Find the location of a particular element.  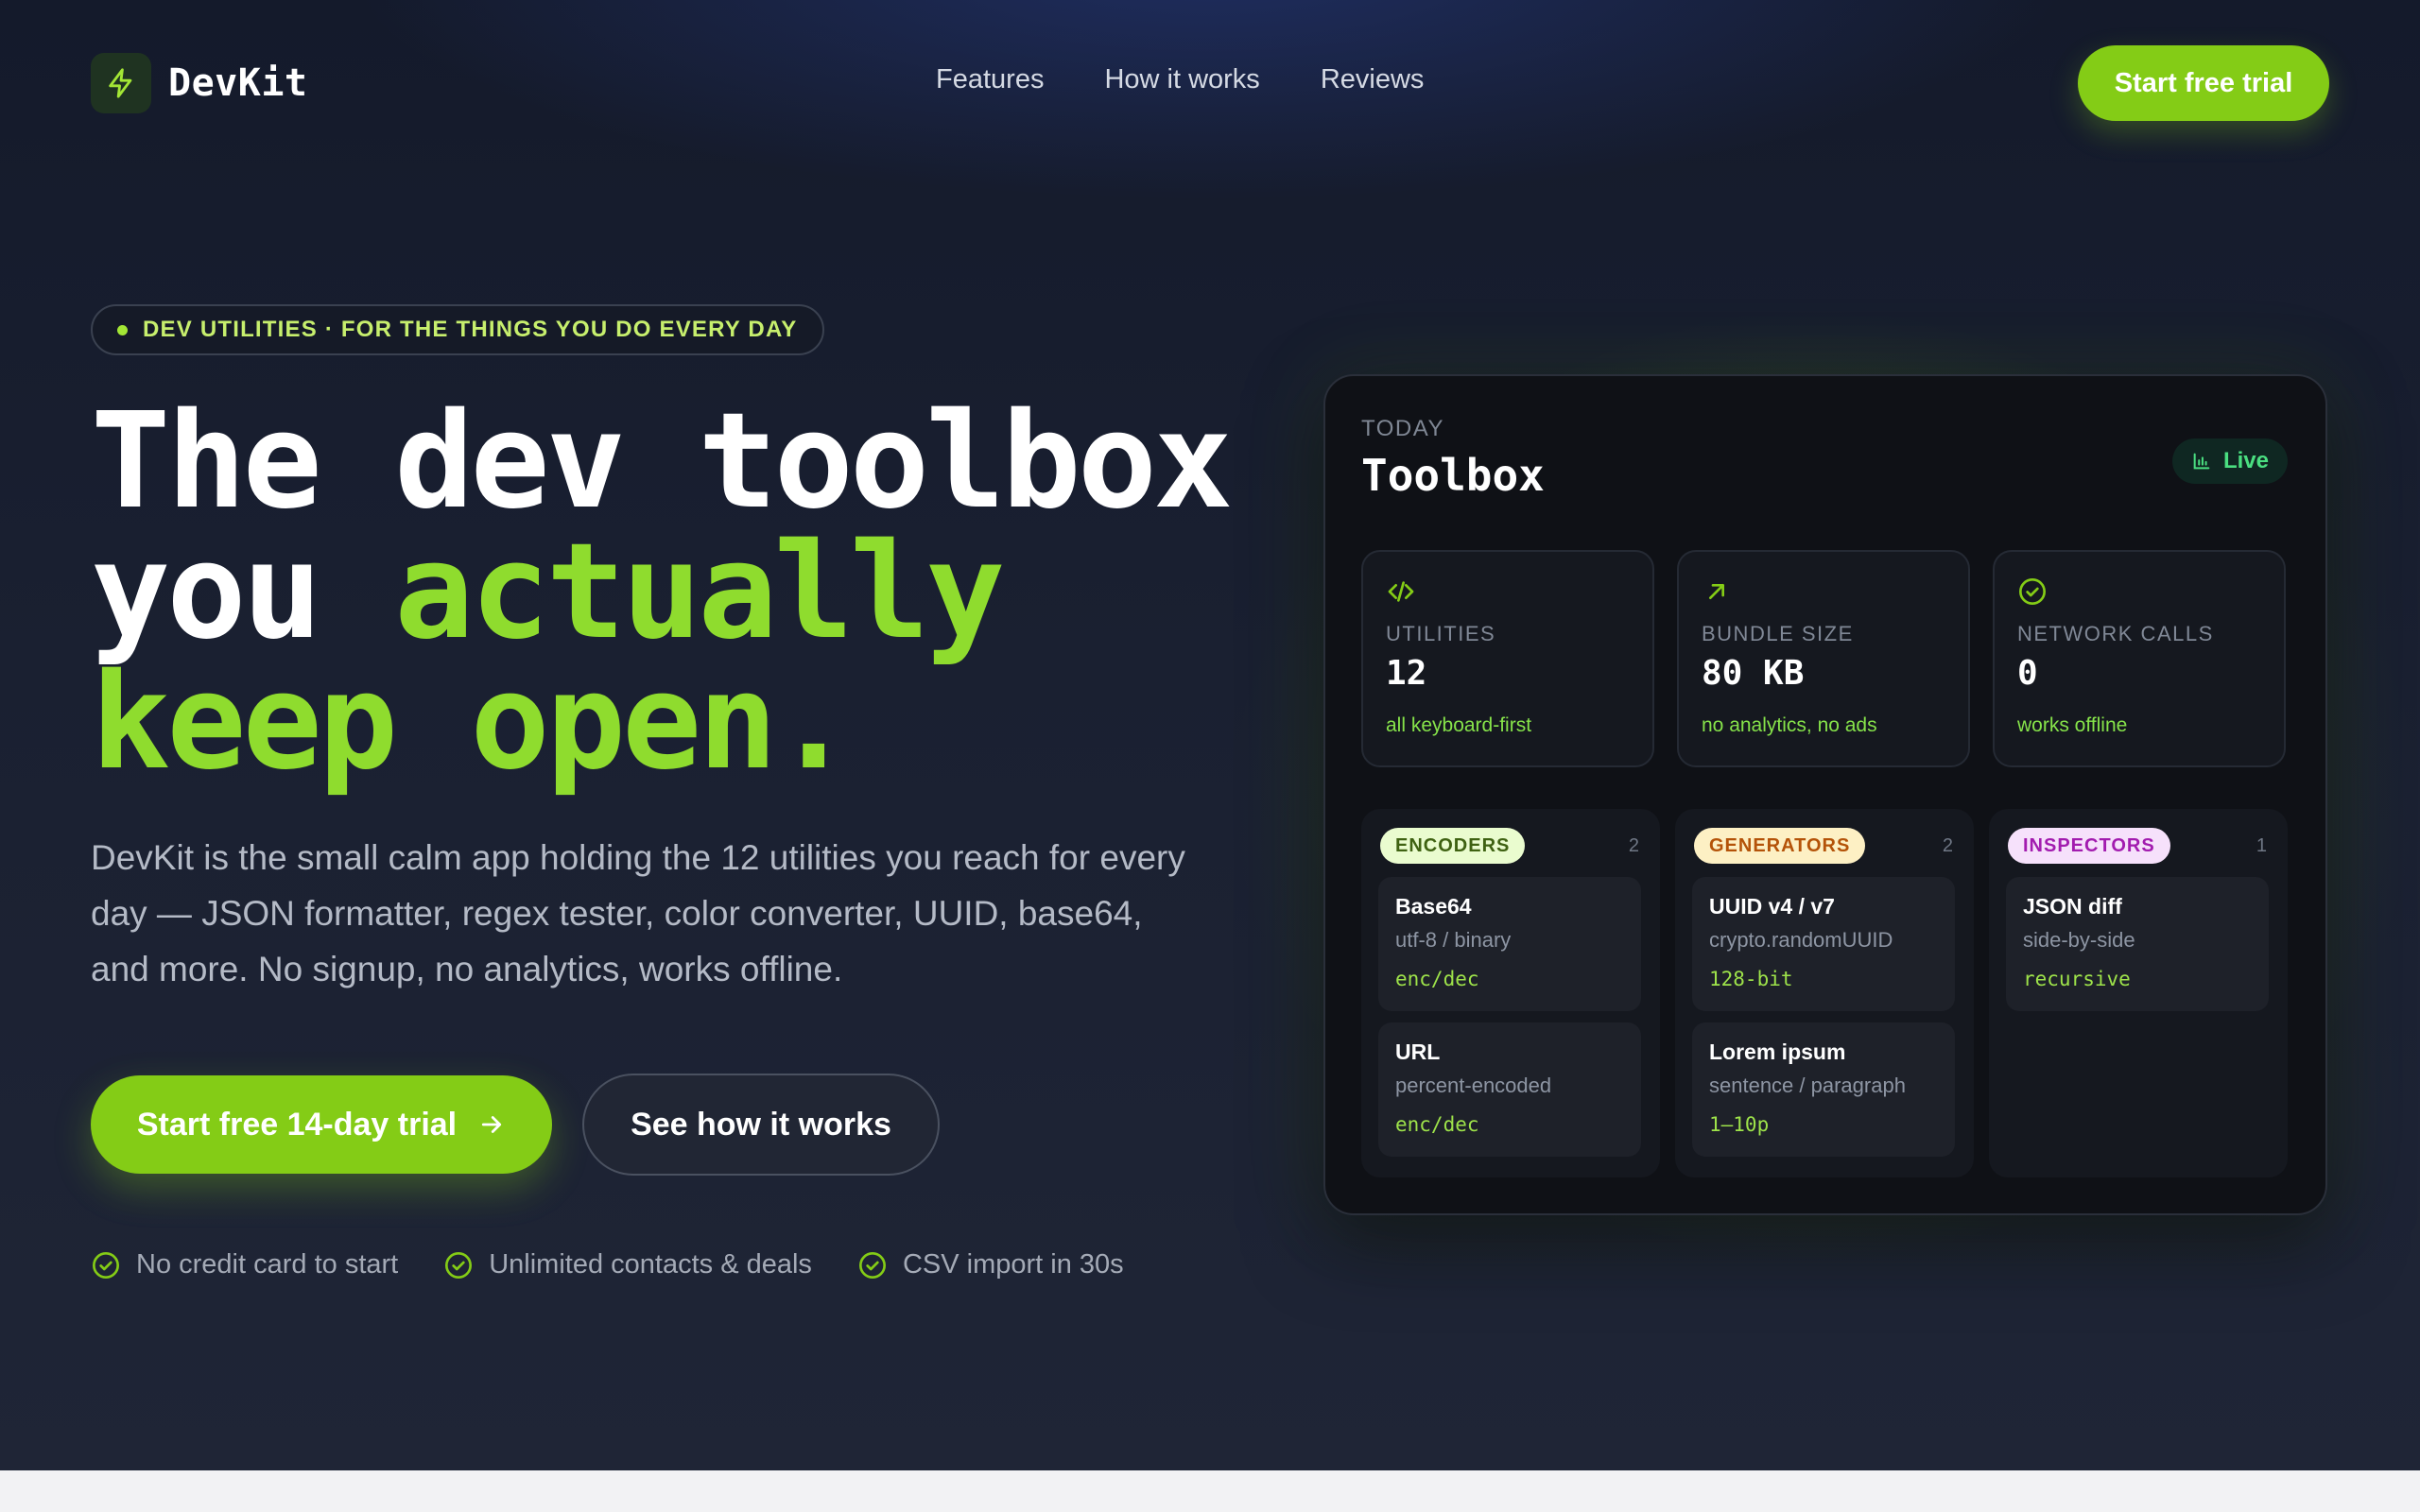

bolt-icon is located at coordinates (121, 83).